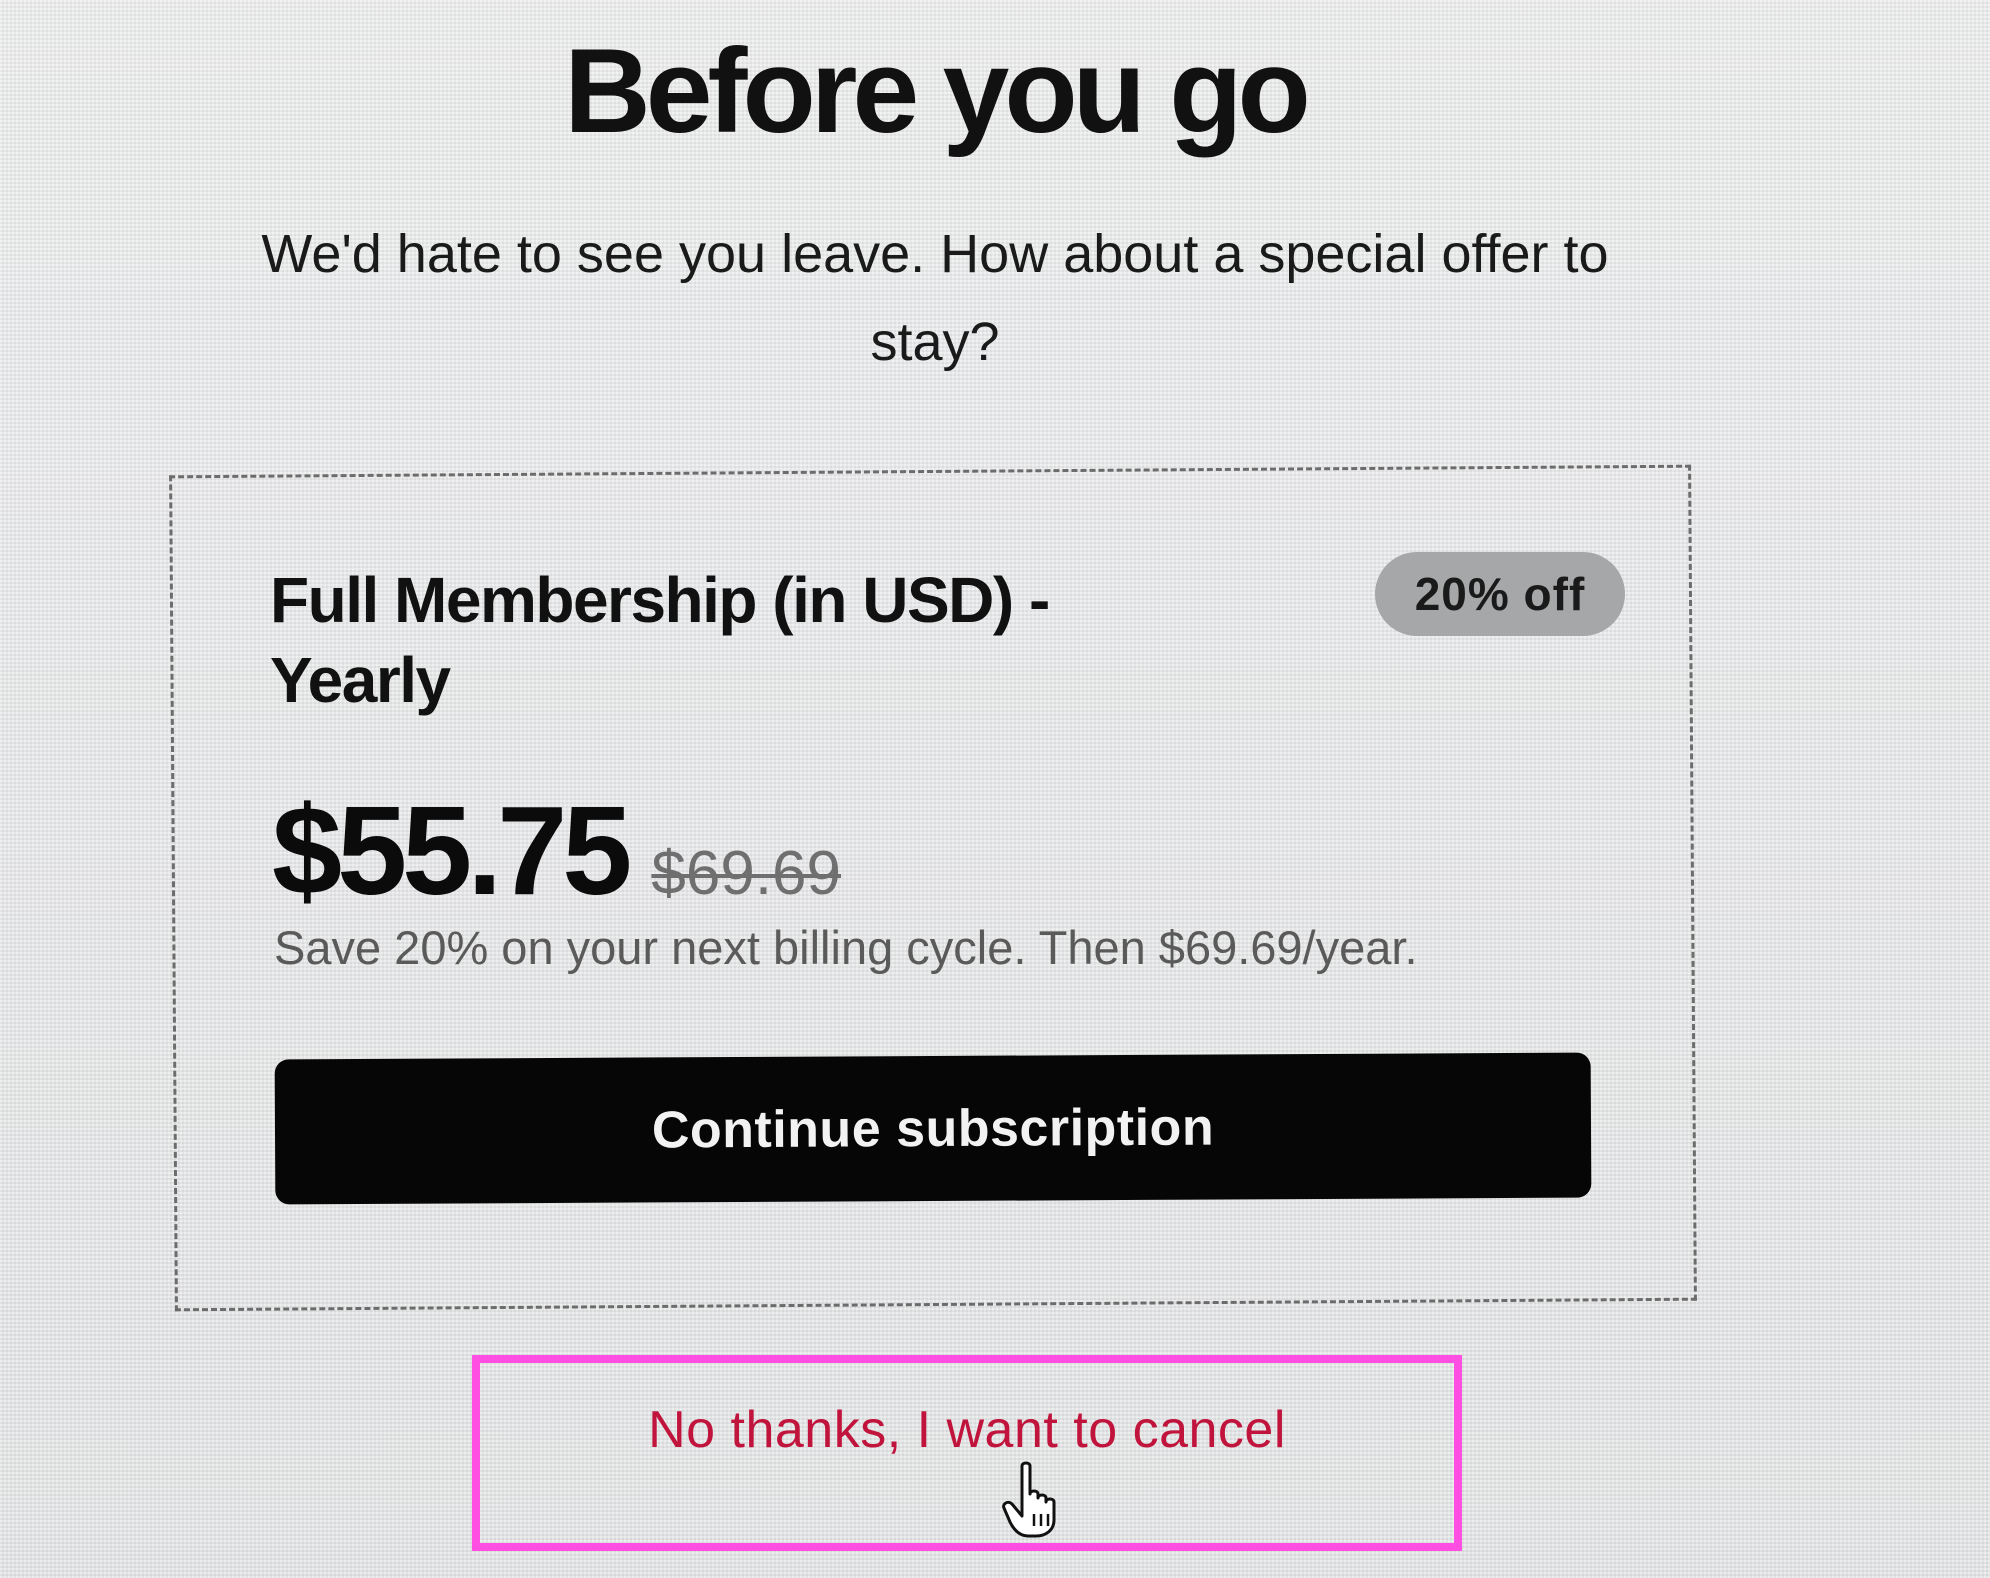  What do you see at coordinates (452, 850) in the screenshot?
I see `price-current: $55.75` at bounding box center [452, 850].